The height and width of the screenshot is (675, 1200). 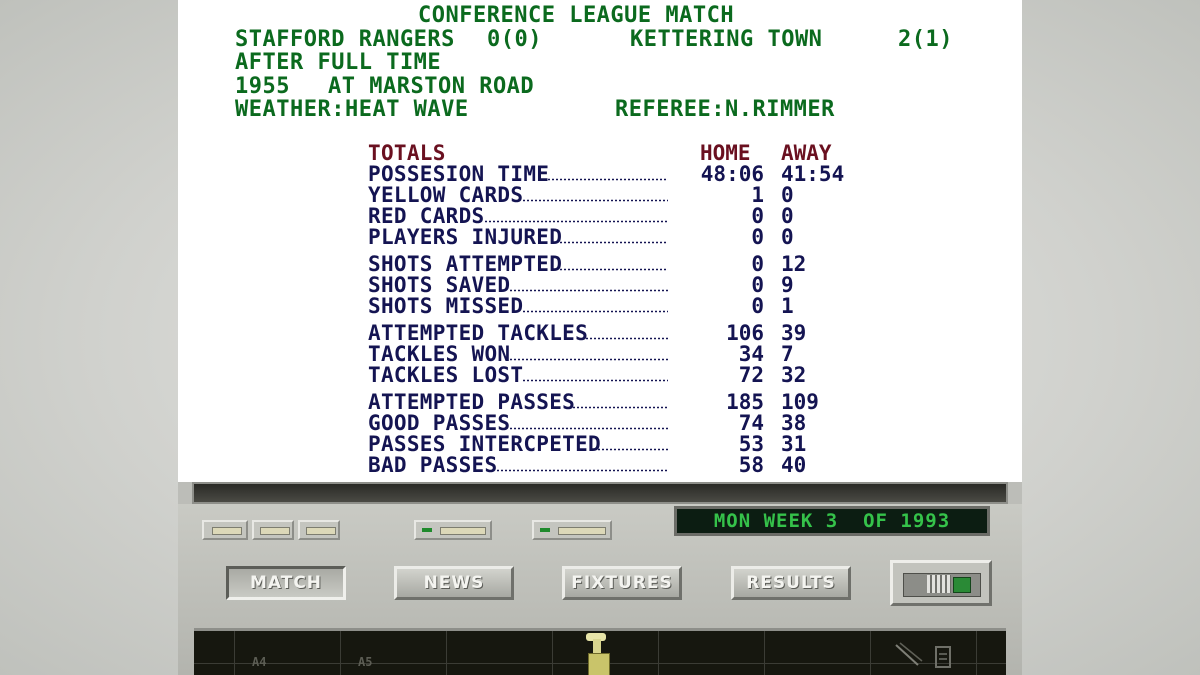 What do you see at coordinates (597, 653) in the screenshot?
I see `desk-lamp-icon` at bounding box center [597, 653].